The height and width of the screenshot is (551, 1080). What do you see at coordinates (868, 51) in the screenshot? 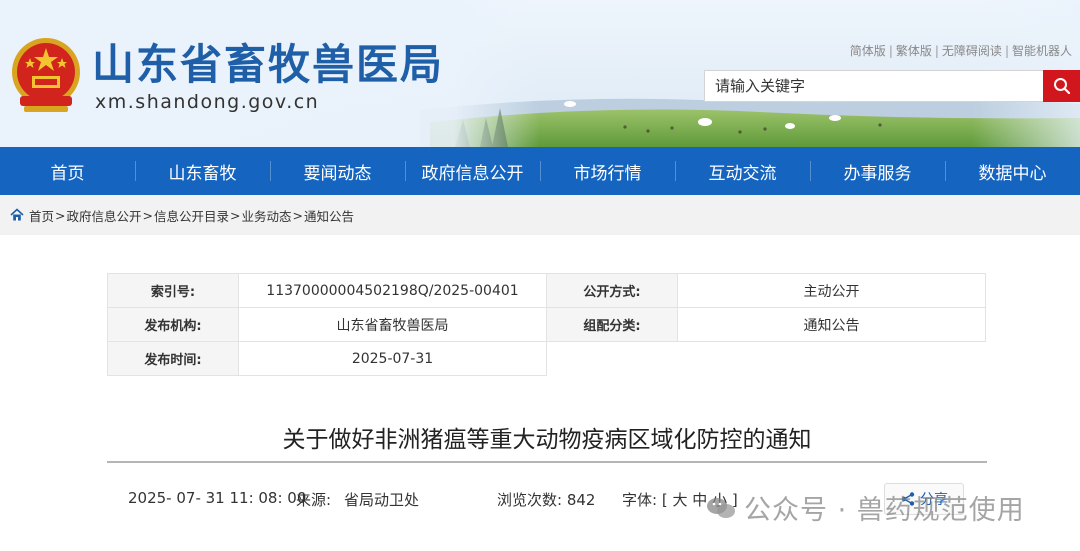
I see `link-simplified: 简体版` at bounding box center [868, 51].